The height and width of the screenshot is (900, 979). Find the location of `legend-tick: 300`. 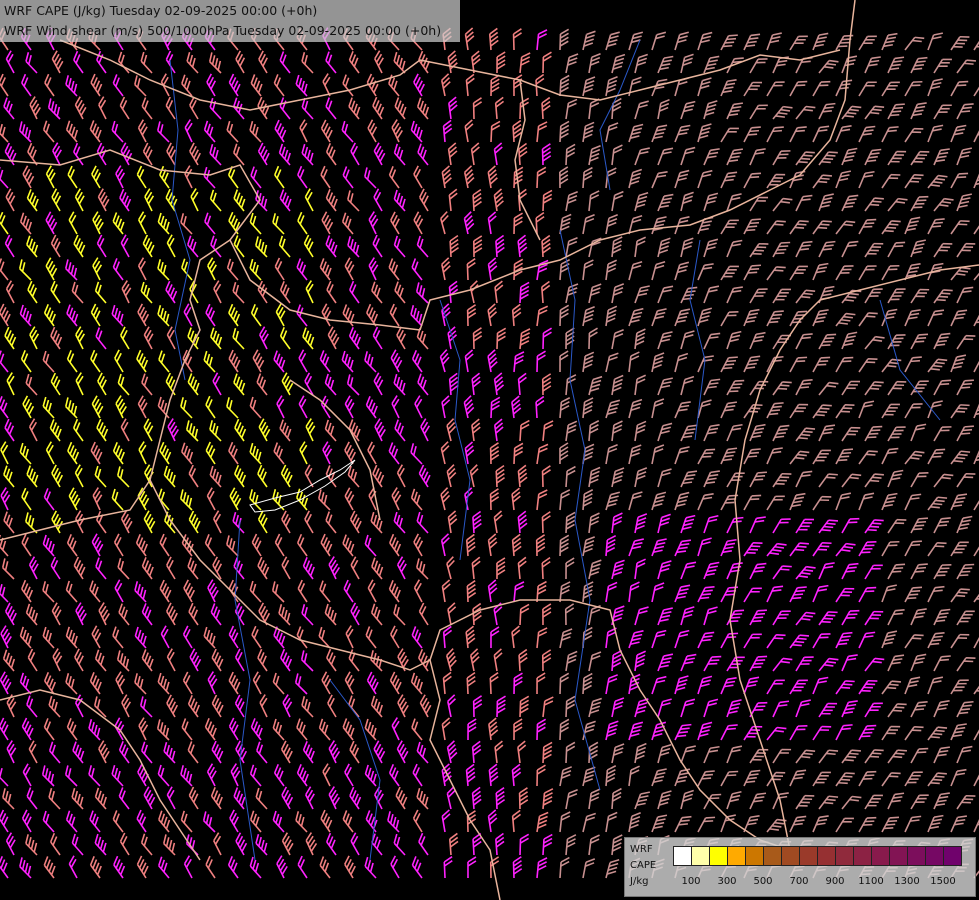

legend-tick: 300 is located at coordinates (727, 881).